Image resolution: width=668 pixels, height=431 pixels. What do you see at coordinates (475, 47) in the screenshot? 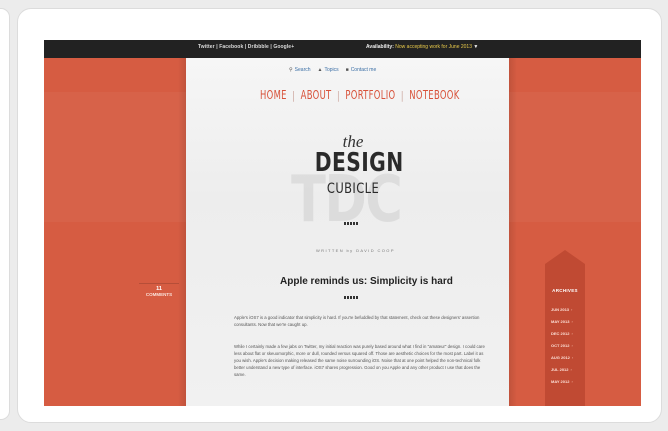
I see `availability-caret-icon: ▼` at bounding box center [475, 47].